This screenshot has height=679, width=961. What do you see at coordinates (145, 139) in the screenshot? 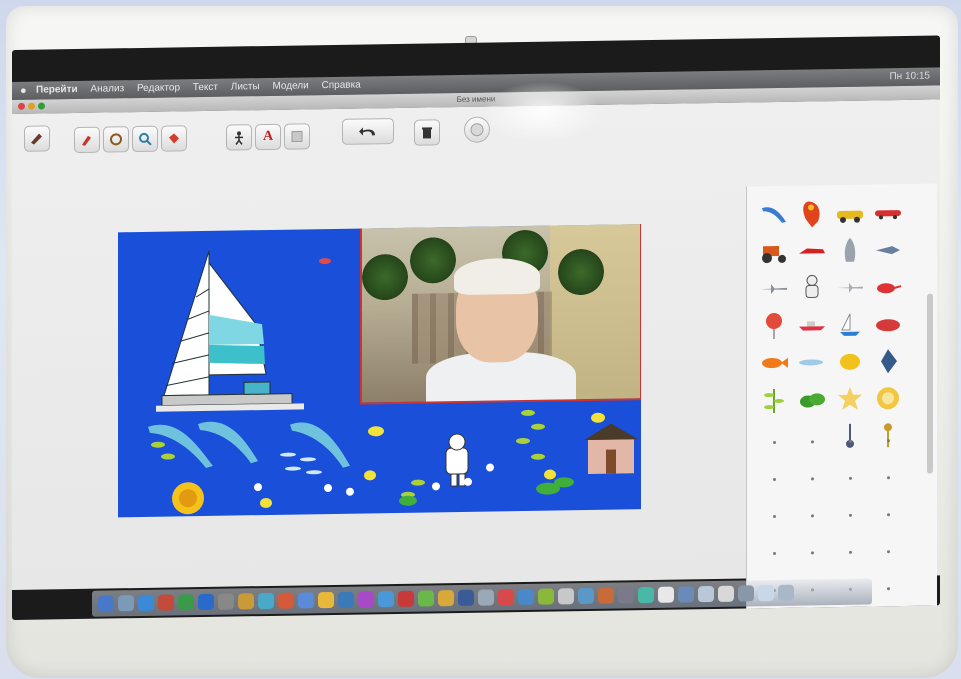
I see `zoom-tool` at bounding box center [145, 139].